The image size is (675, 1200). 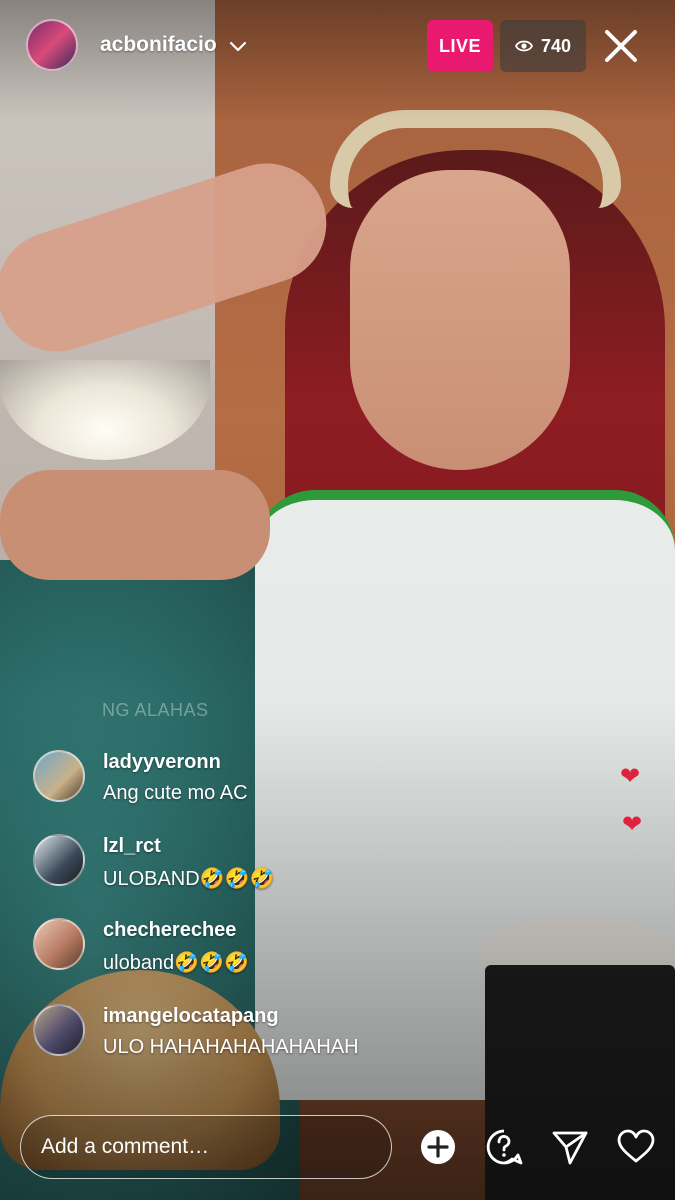 I want to click on background-text: NG ALAHAS, so click(x=155, y=710).